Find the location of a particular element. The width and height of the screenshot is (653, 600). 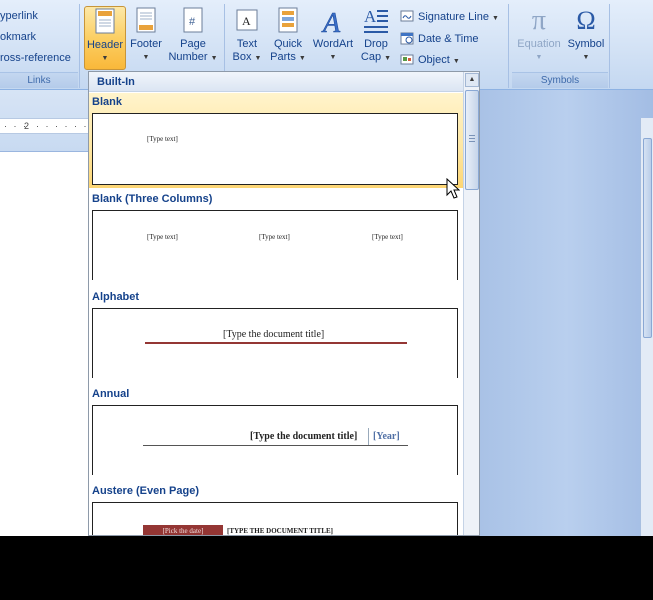

pi-icon: π is located at coordinates (539, 20).